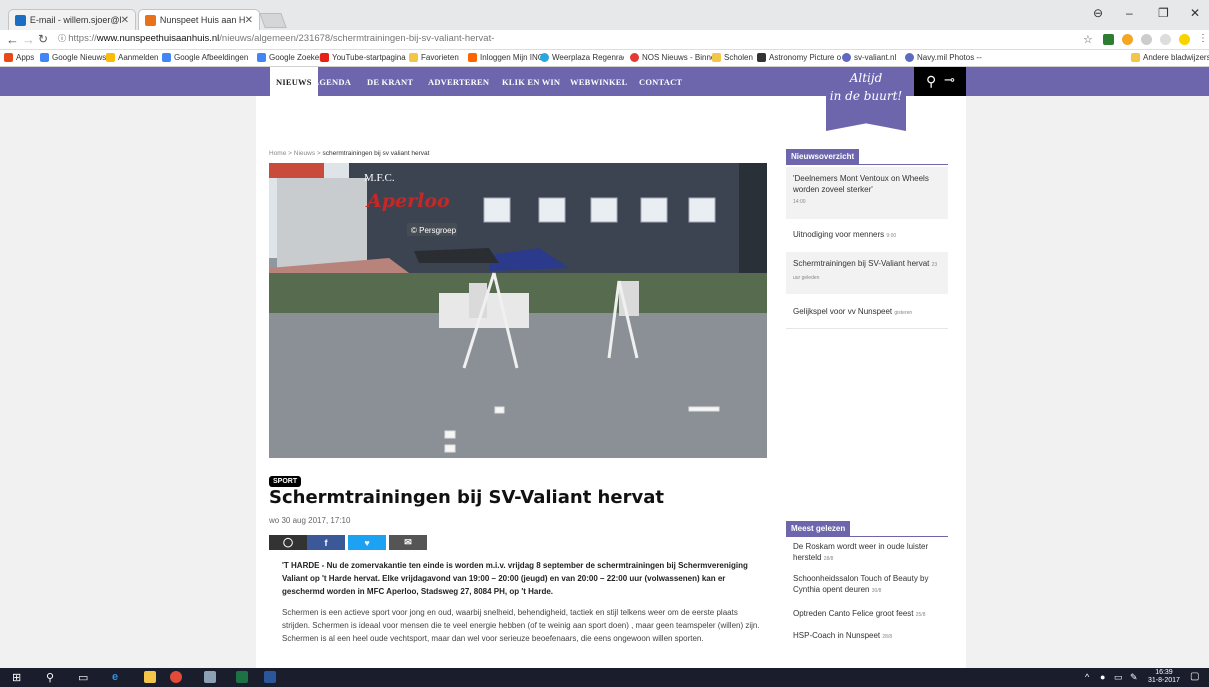  I want to click on bookmark-item: sv-valiant.nl, so click(869, 57).